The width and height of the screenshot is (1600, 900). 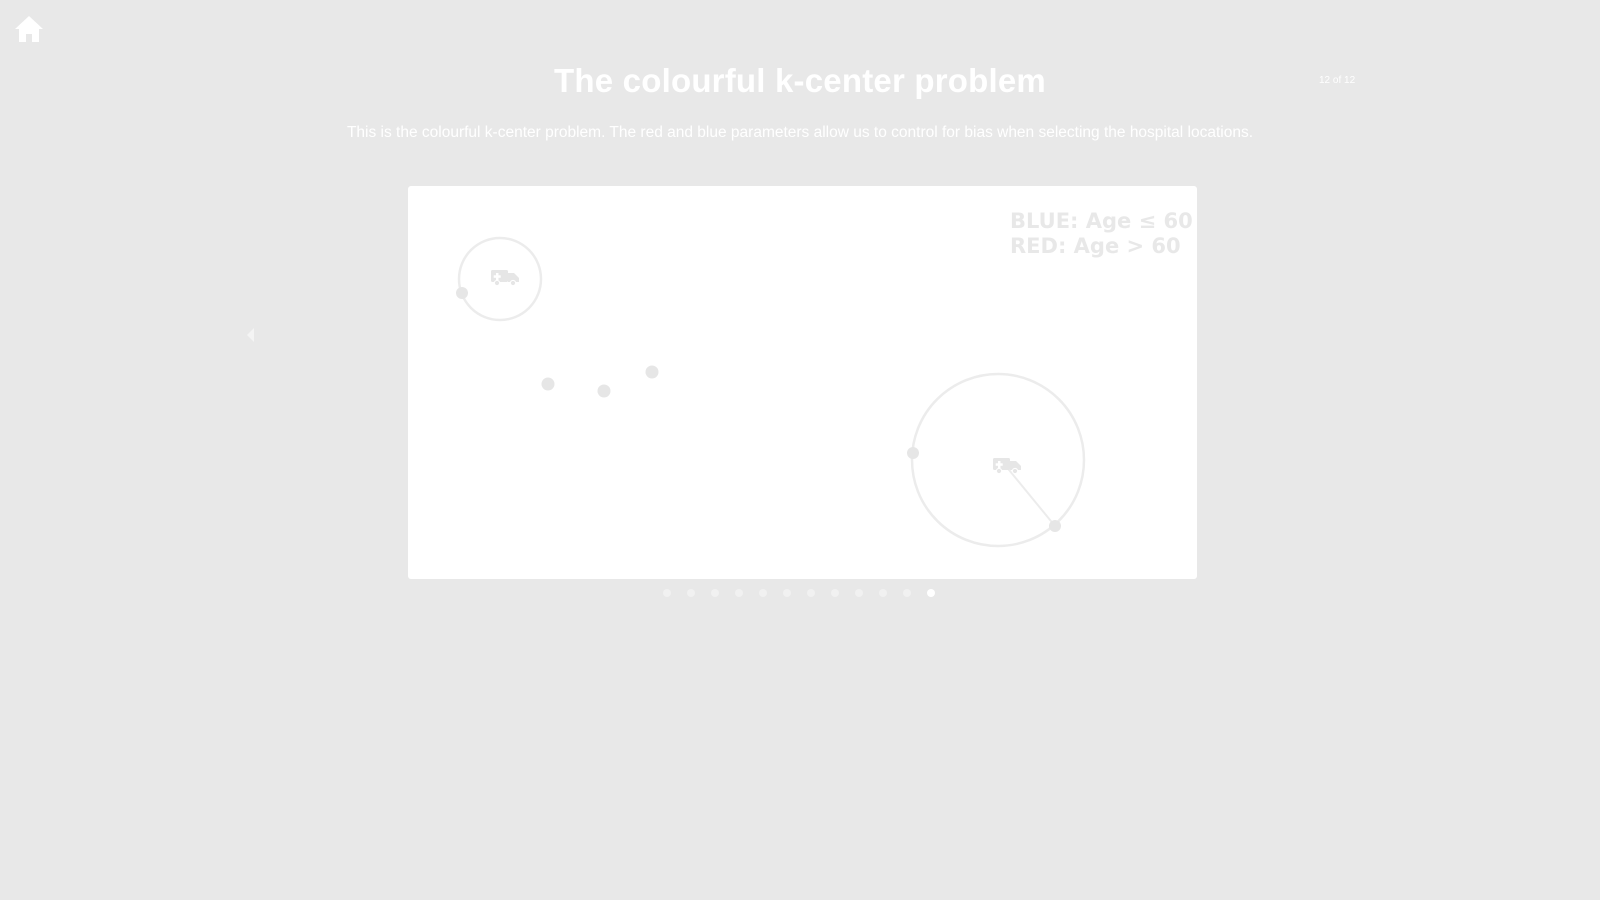 I want to click on page-counter: 12 of 12, so click(x=1337, y=80).